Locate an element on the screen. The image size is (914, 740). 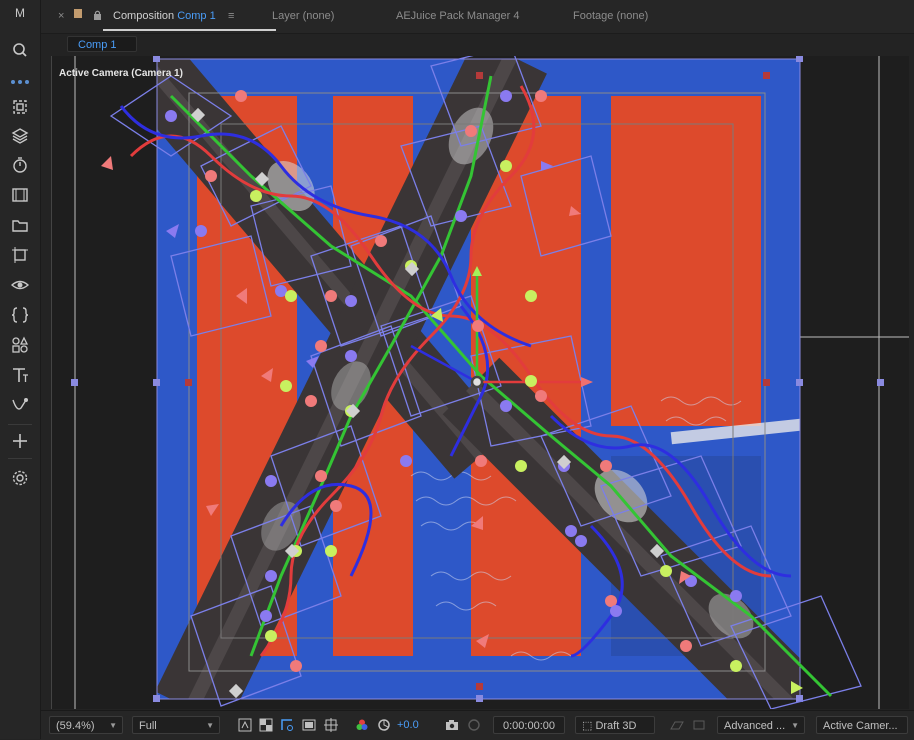
renderer-value: Draft 3D is located at coordinates (616, 726).